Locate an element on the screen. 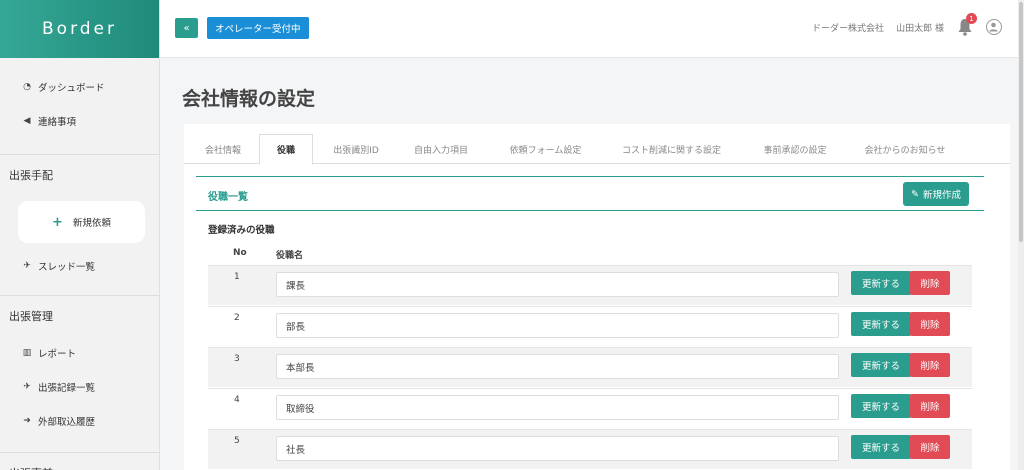 Image resolution: width=1024 pixels, height=470 pixels. new-request-button: + 新規依頼 is located at coordinates (81, 222).